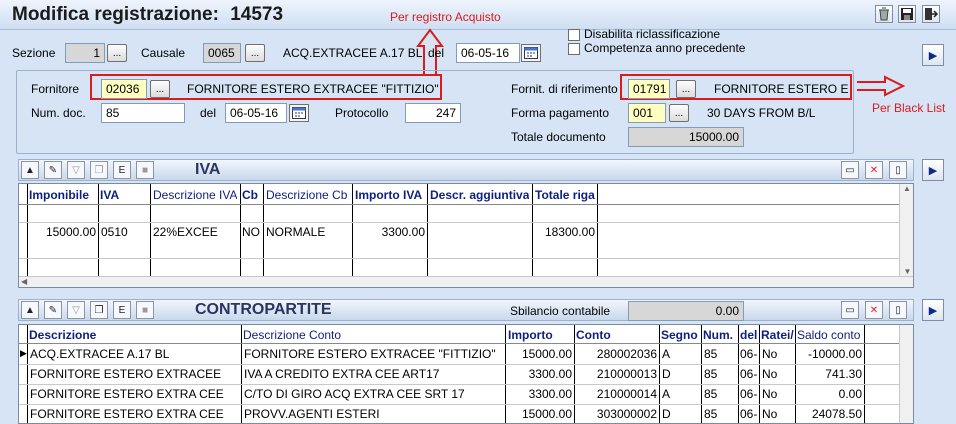 The width and height of the screenshot is (956, 424). Describe the element at coordinates (433, 113) in the screenshot. I see `protocollo-field: 247` at that location.